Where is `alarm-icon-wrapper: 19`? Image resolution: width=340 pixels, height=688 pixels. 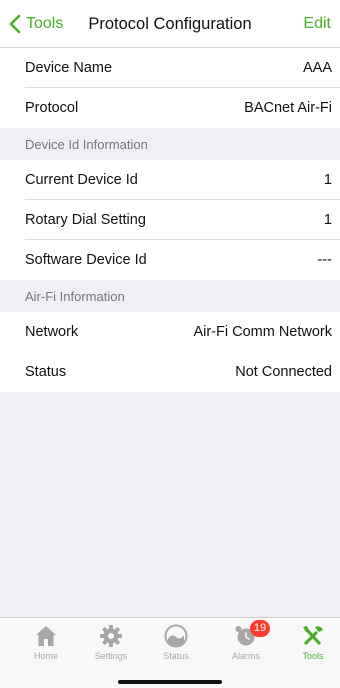 alarm-icon-wrapper: 19 is located at coordinates (252, 634).